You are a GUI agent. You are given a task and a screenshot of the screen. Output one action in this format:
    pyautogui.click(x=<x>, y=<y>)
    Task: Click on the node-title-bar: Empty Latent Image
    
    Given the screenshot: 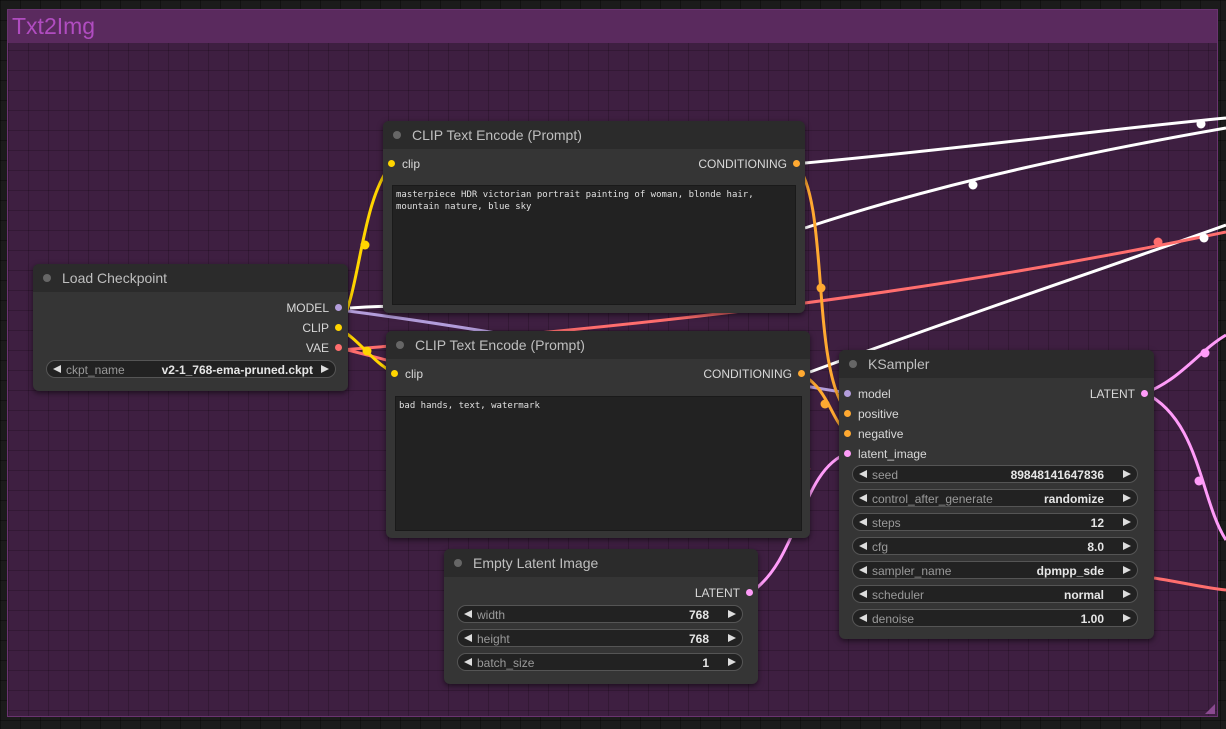 What is the action you would take?
    pyautogui.click(x=601, y=563)
    